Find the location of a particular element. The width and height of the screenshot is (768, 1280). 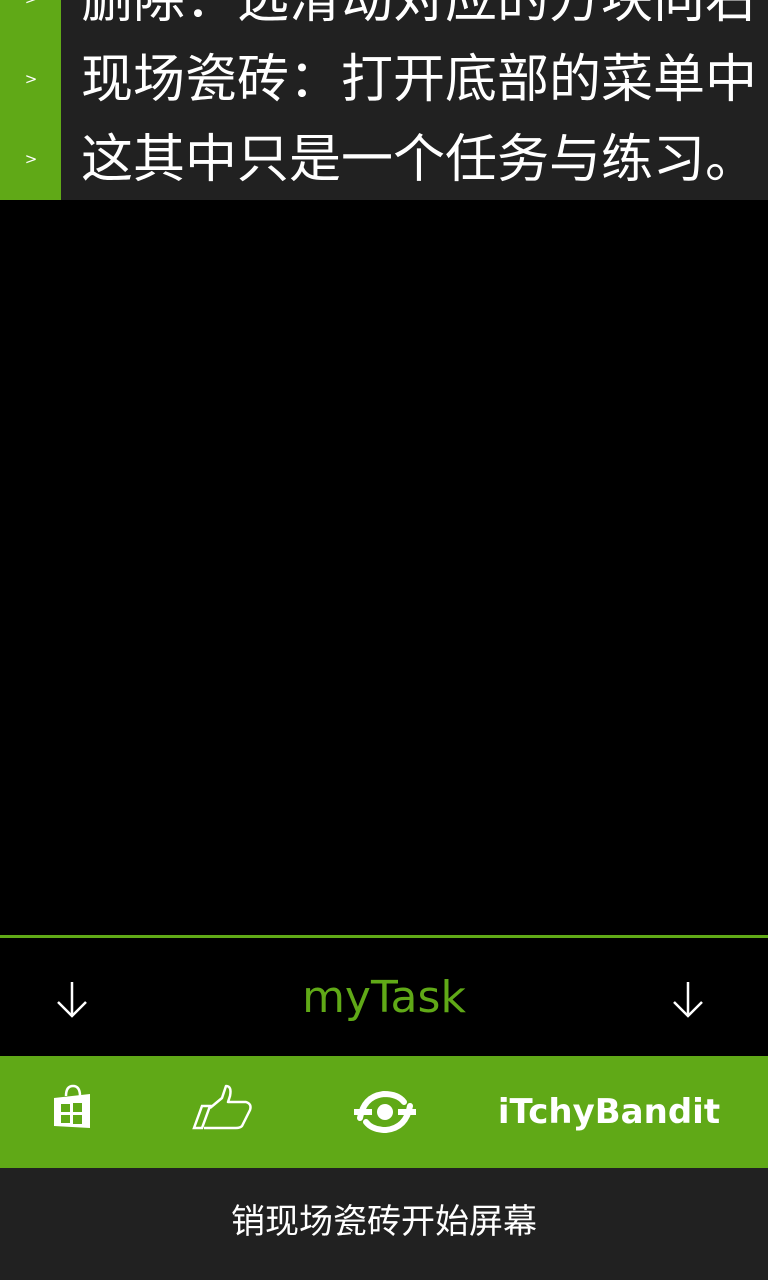

bottom-bar: 销现场瓷砖开始屏幕 is located at coordinates (384, 1224).